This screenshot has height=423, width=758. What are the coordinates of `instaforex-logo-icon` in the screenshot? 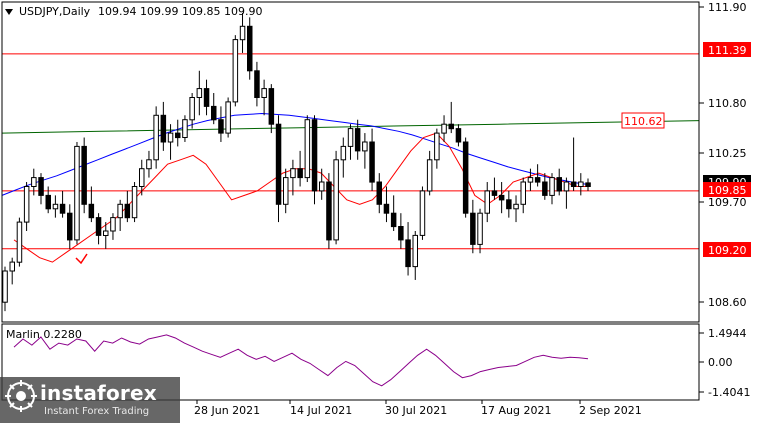 It's located at (21, 396).